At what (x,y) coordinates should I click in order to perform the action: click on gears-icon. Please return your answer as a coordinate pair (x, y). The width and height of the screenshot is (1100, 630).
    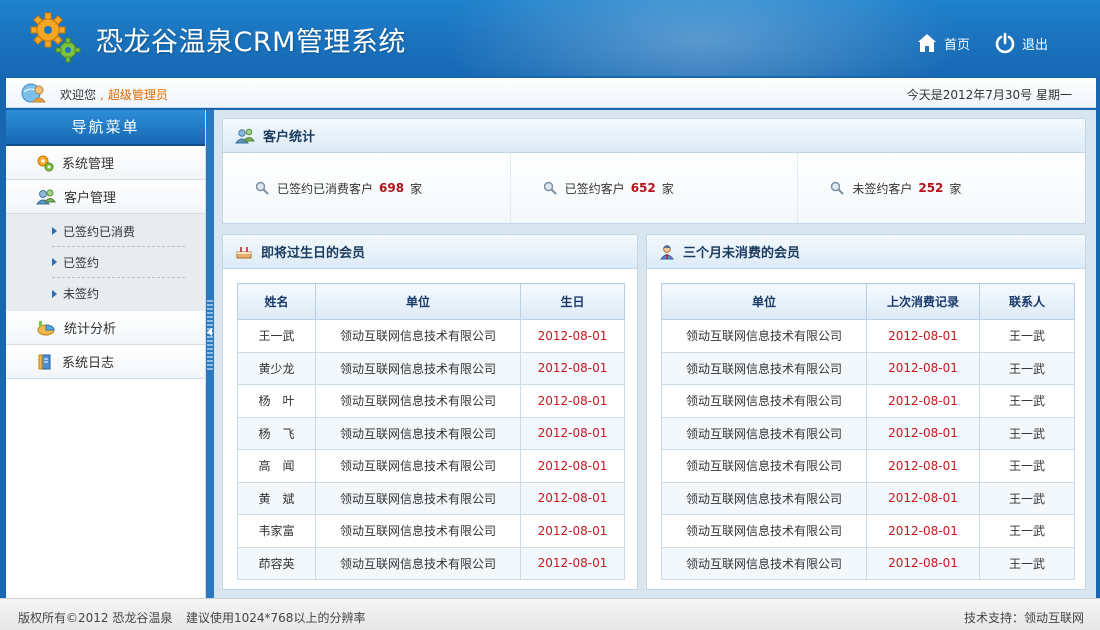
    Looking at the image, I should click on (45, 163).